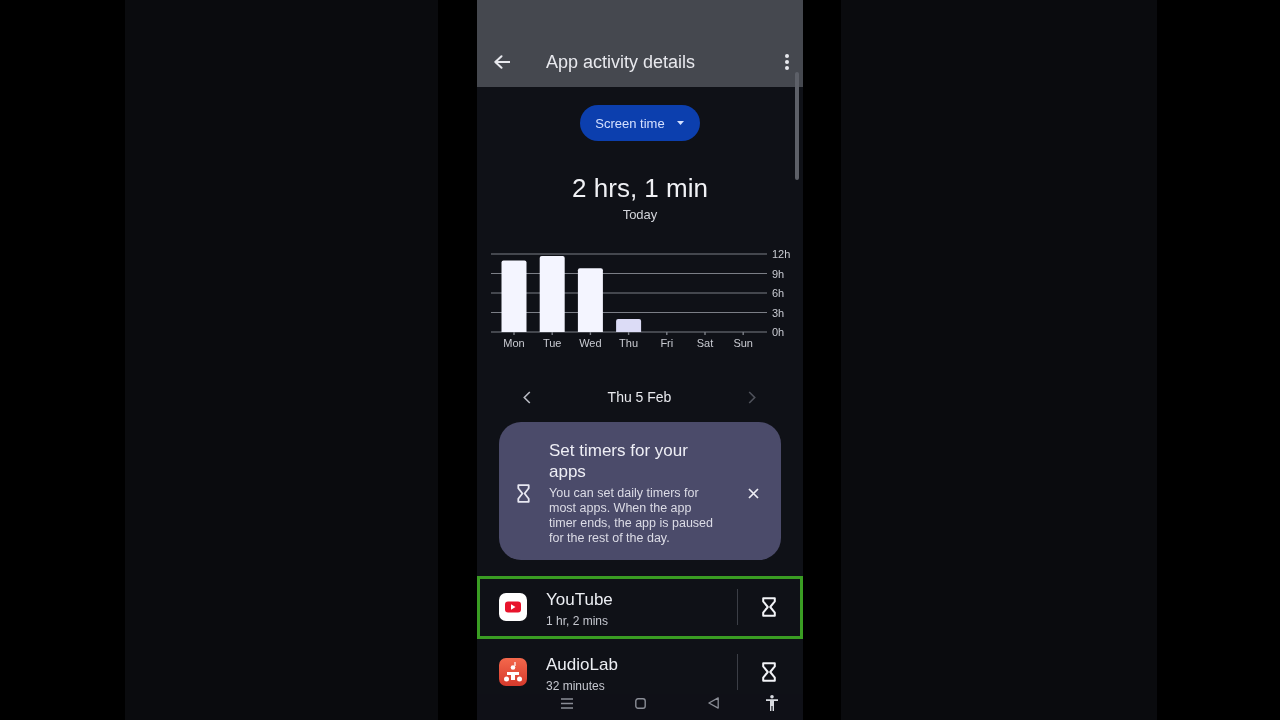 This screenshot has width=1280, height=720. Describe the element at coordinates (772, 703) in the screenshot. I see `accessibility-icon` at that location.